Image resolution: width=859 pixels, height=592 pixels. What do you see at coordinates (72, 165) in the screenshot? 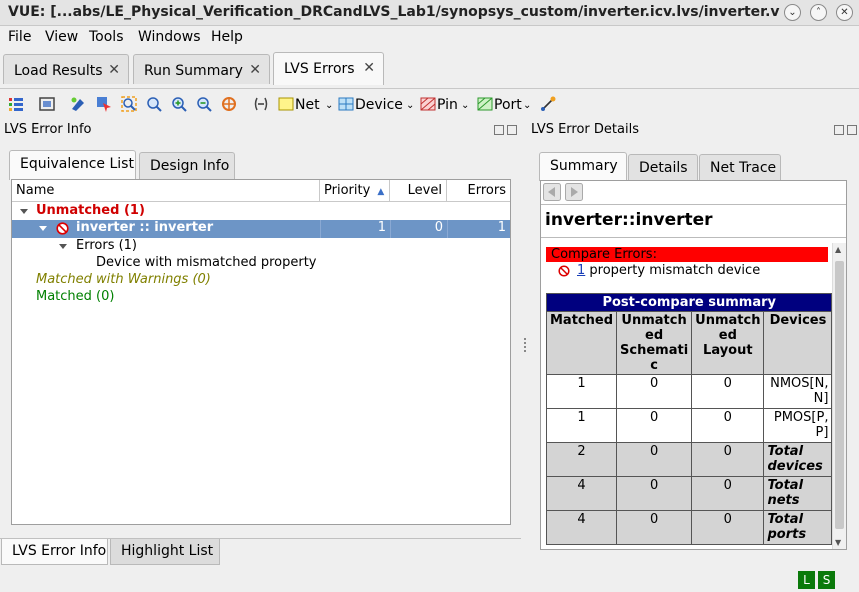
I see `tab-equivalence-list: Equivalence List` at bounding box center [72, 165].